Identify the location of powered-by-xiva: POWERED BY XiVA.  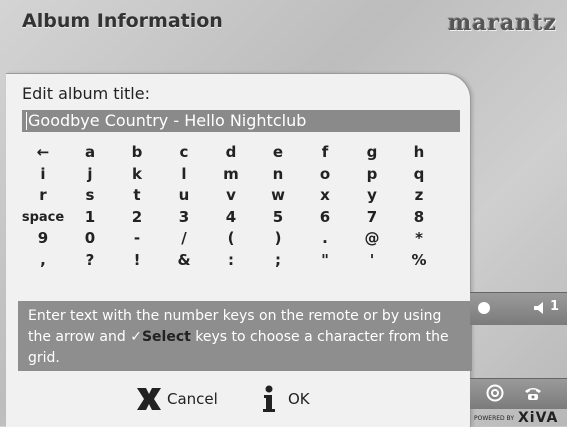
(518, 418).